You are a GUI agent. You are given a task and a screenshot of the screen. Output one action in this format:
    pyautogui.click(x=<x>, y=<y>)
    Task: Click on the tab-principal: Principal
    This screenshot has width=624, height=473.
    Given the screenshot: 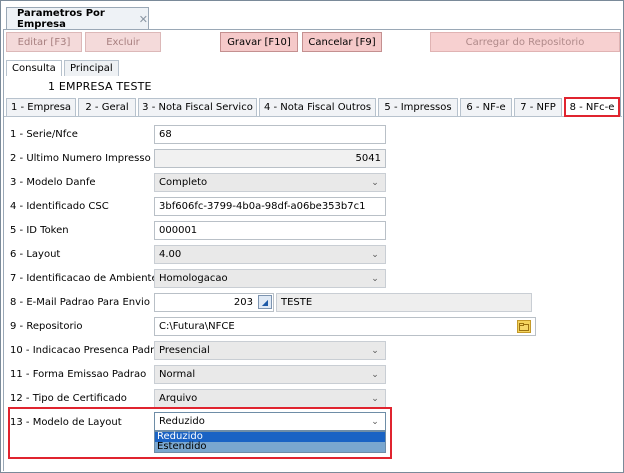 What is the action you would take?
    pyautogui.click(x=91, y=68)
    